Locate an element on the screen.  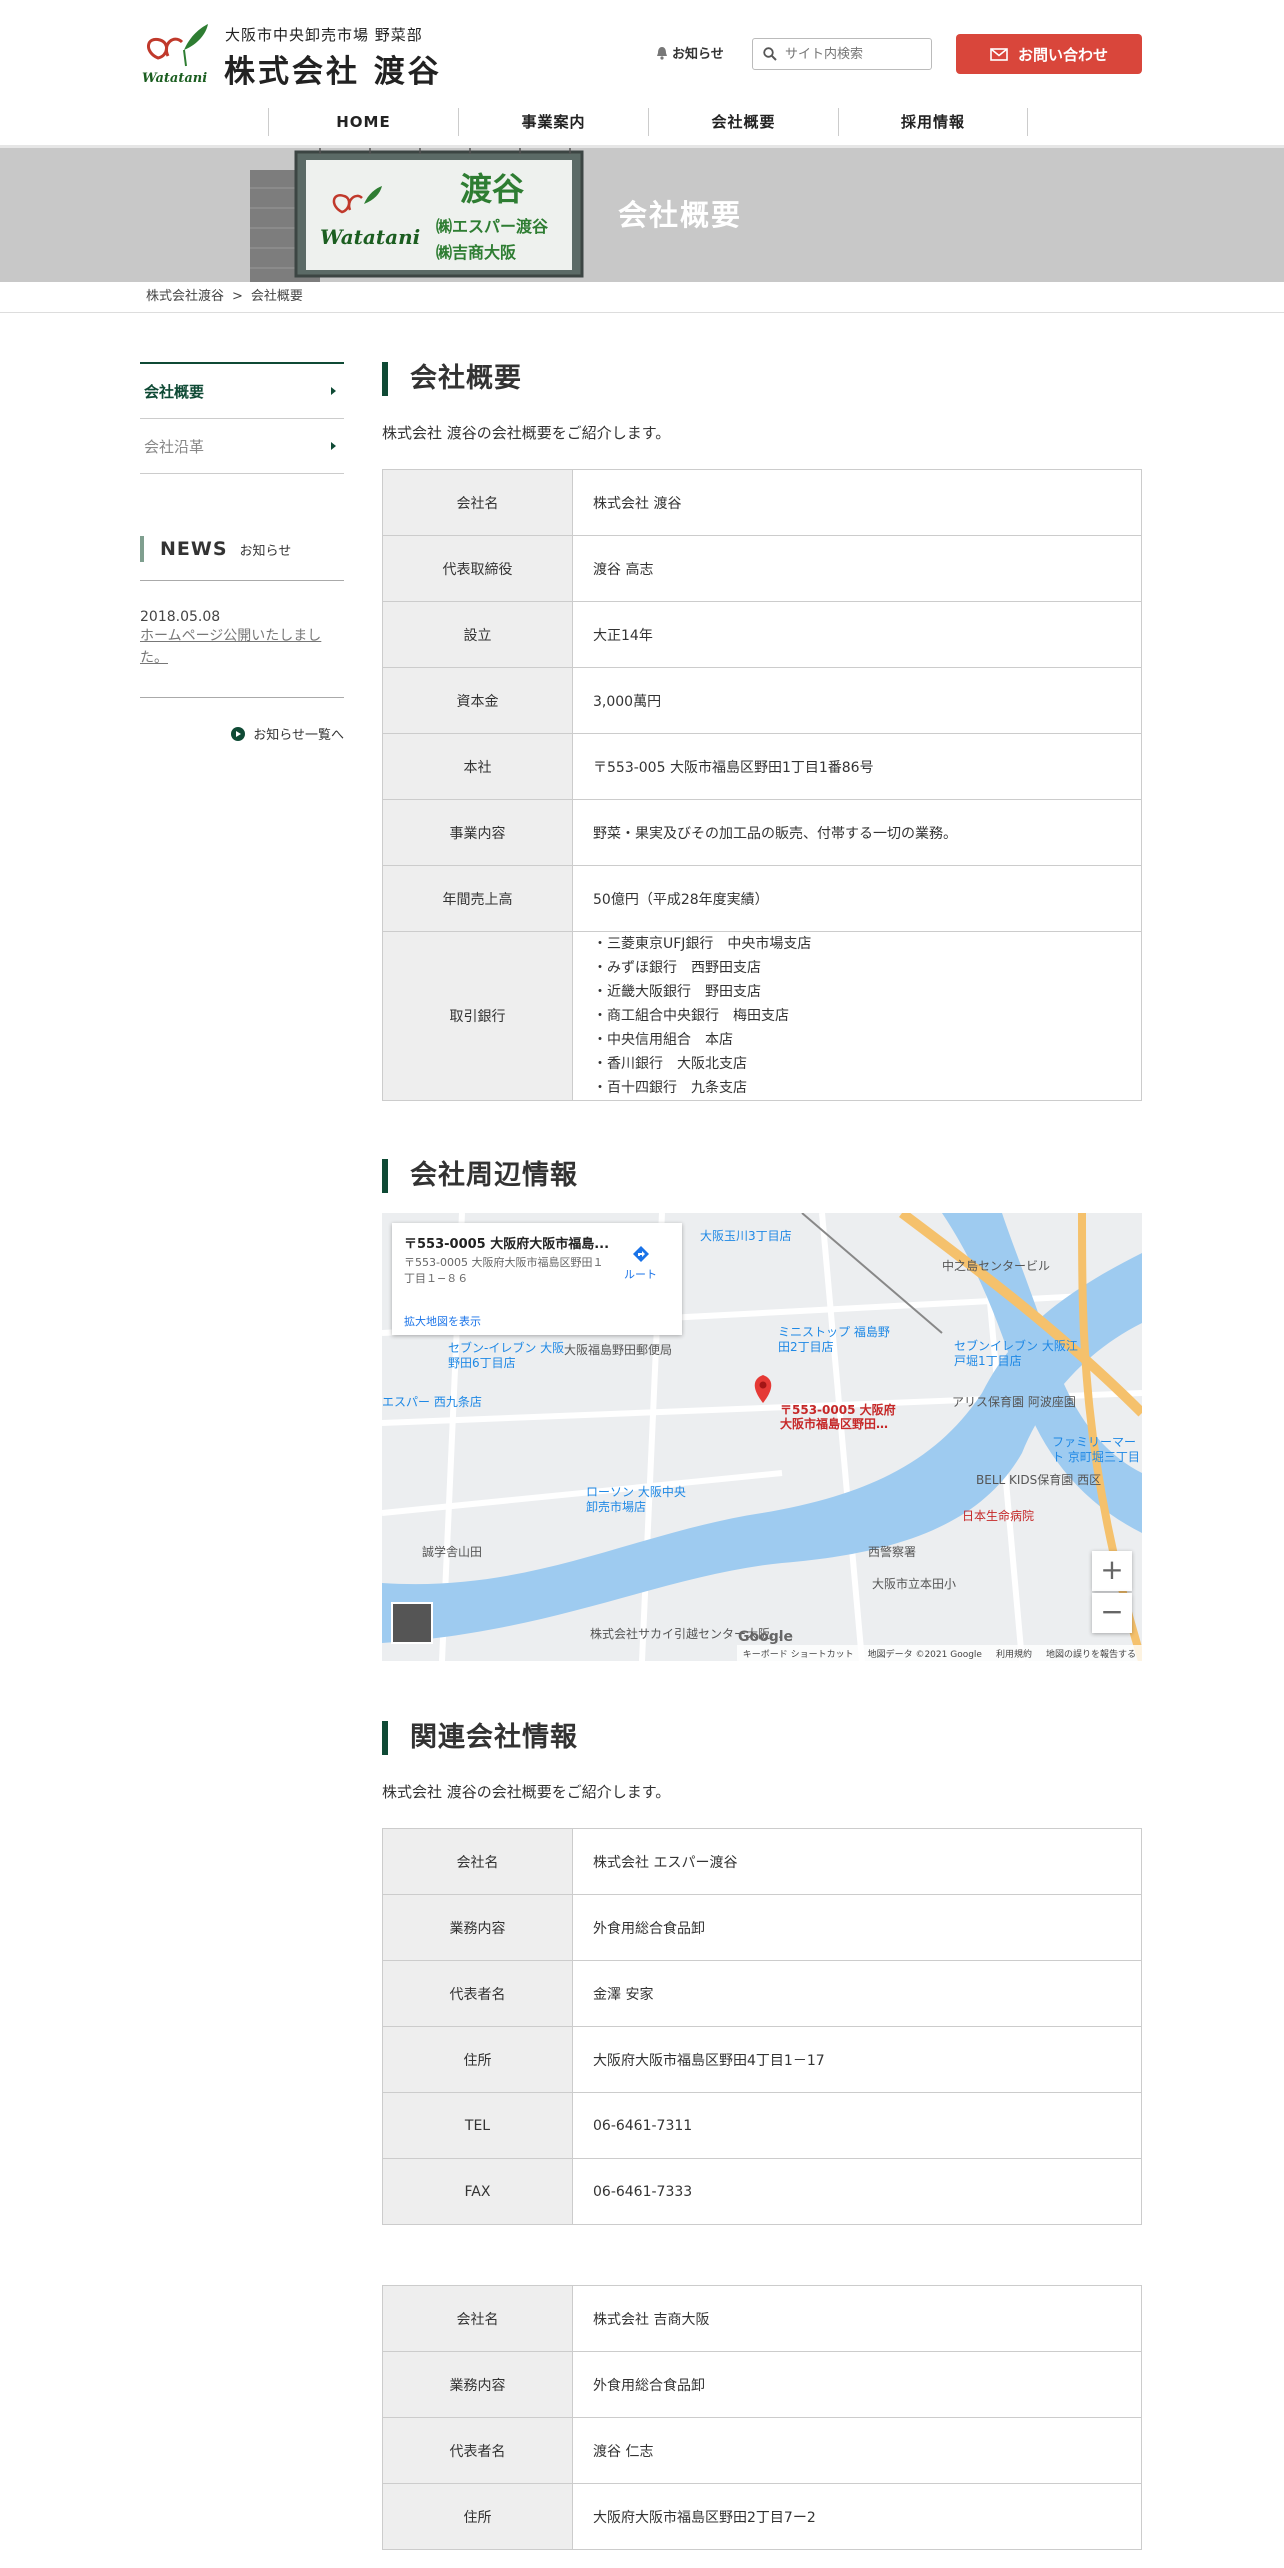
map-label: ファミリーマート 京町堀三丁目 is located at coordinates (1096, 1449).